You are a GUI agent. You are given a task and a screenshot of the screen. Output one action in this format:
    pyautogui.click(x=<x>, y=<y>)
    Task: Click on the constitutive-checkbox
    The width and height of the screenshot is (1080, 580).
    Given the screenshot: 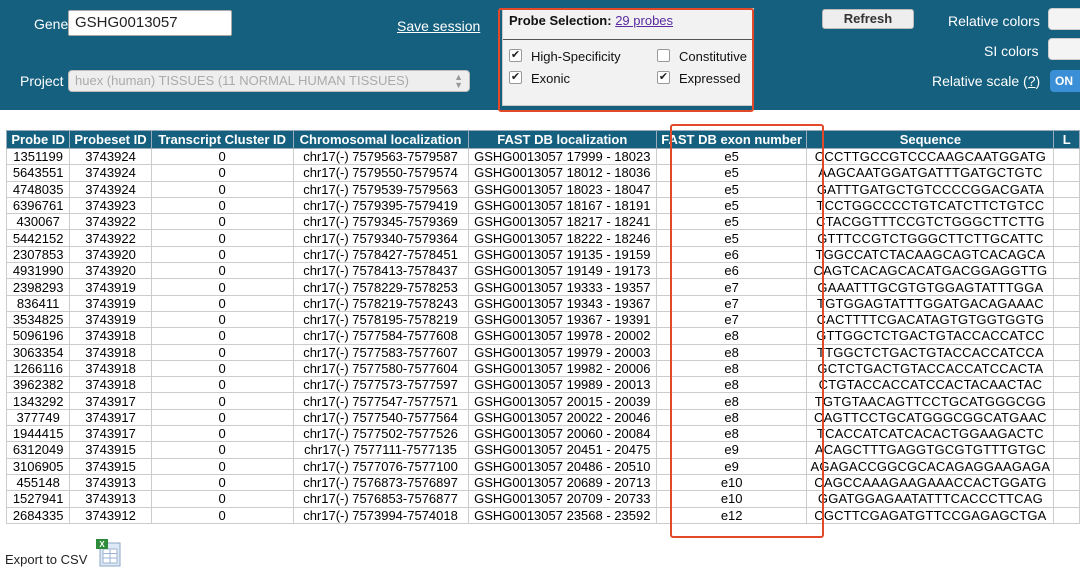 What is the action you would take?
    pyautogui.click(x=663, y=55)
    